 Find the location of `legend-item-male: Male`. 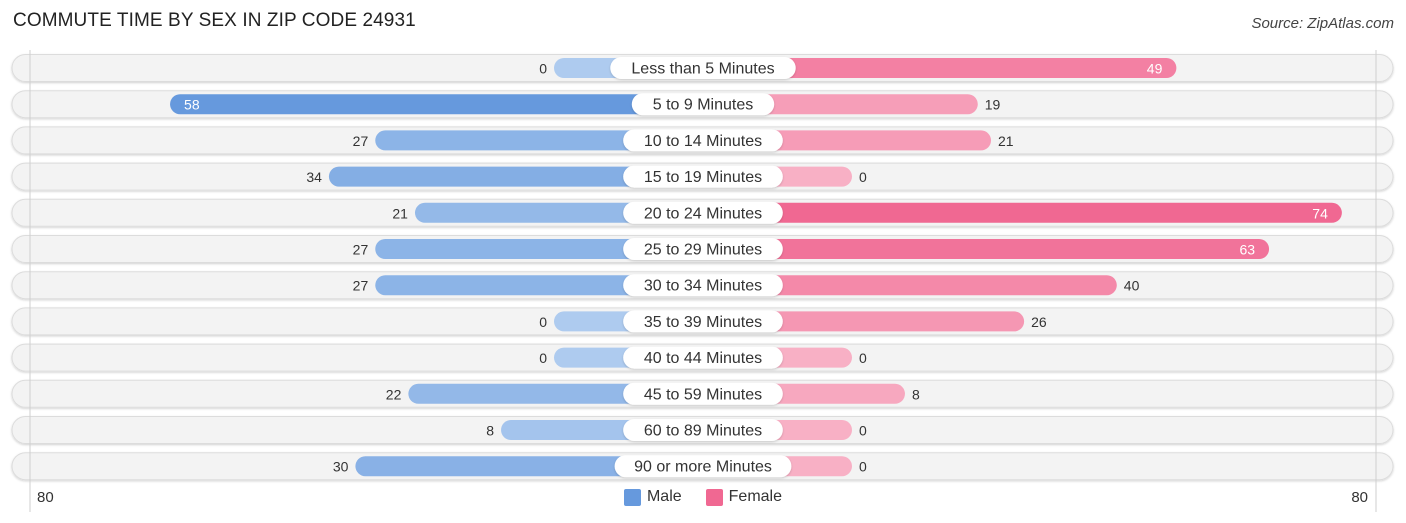

legend-item-male: Male is located at coordinates (652, 497).